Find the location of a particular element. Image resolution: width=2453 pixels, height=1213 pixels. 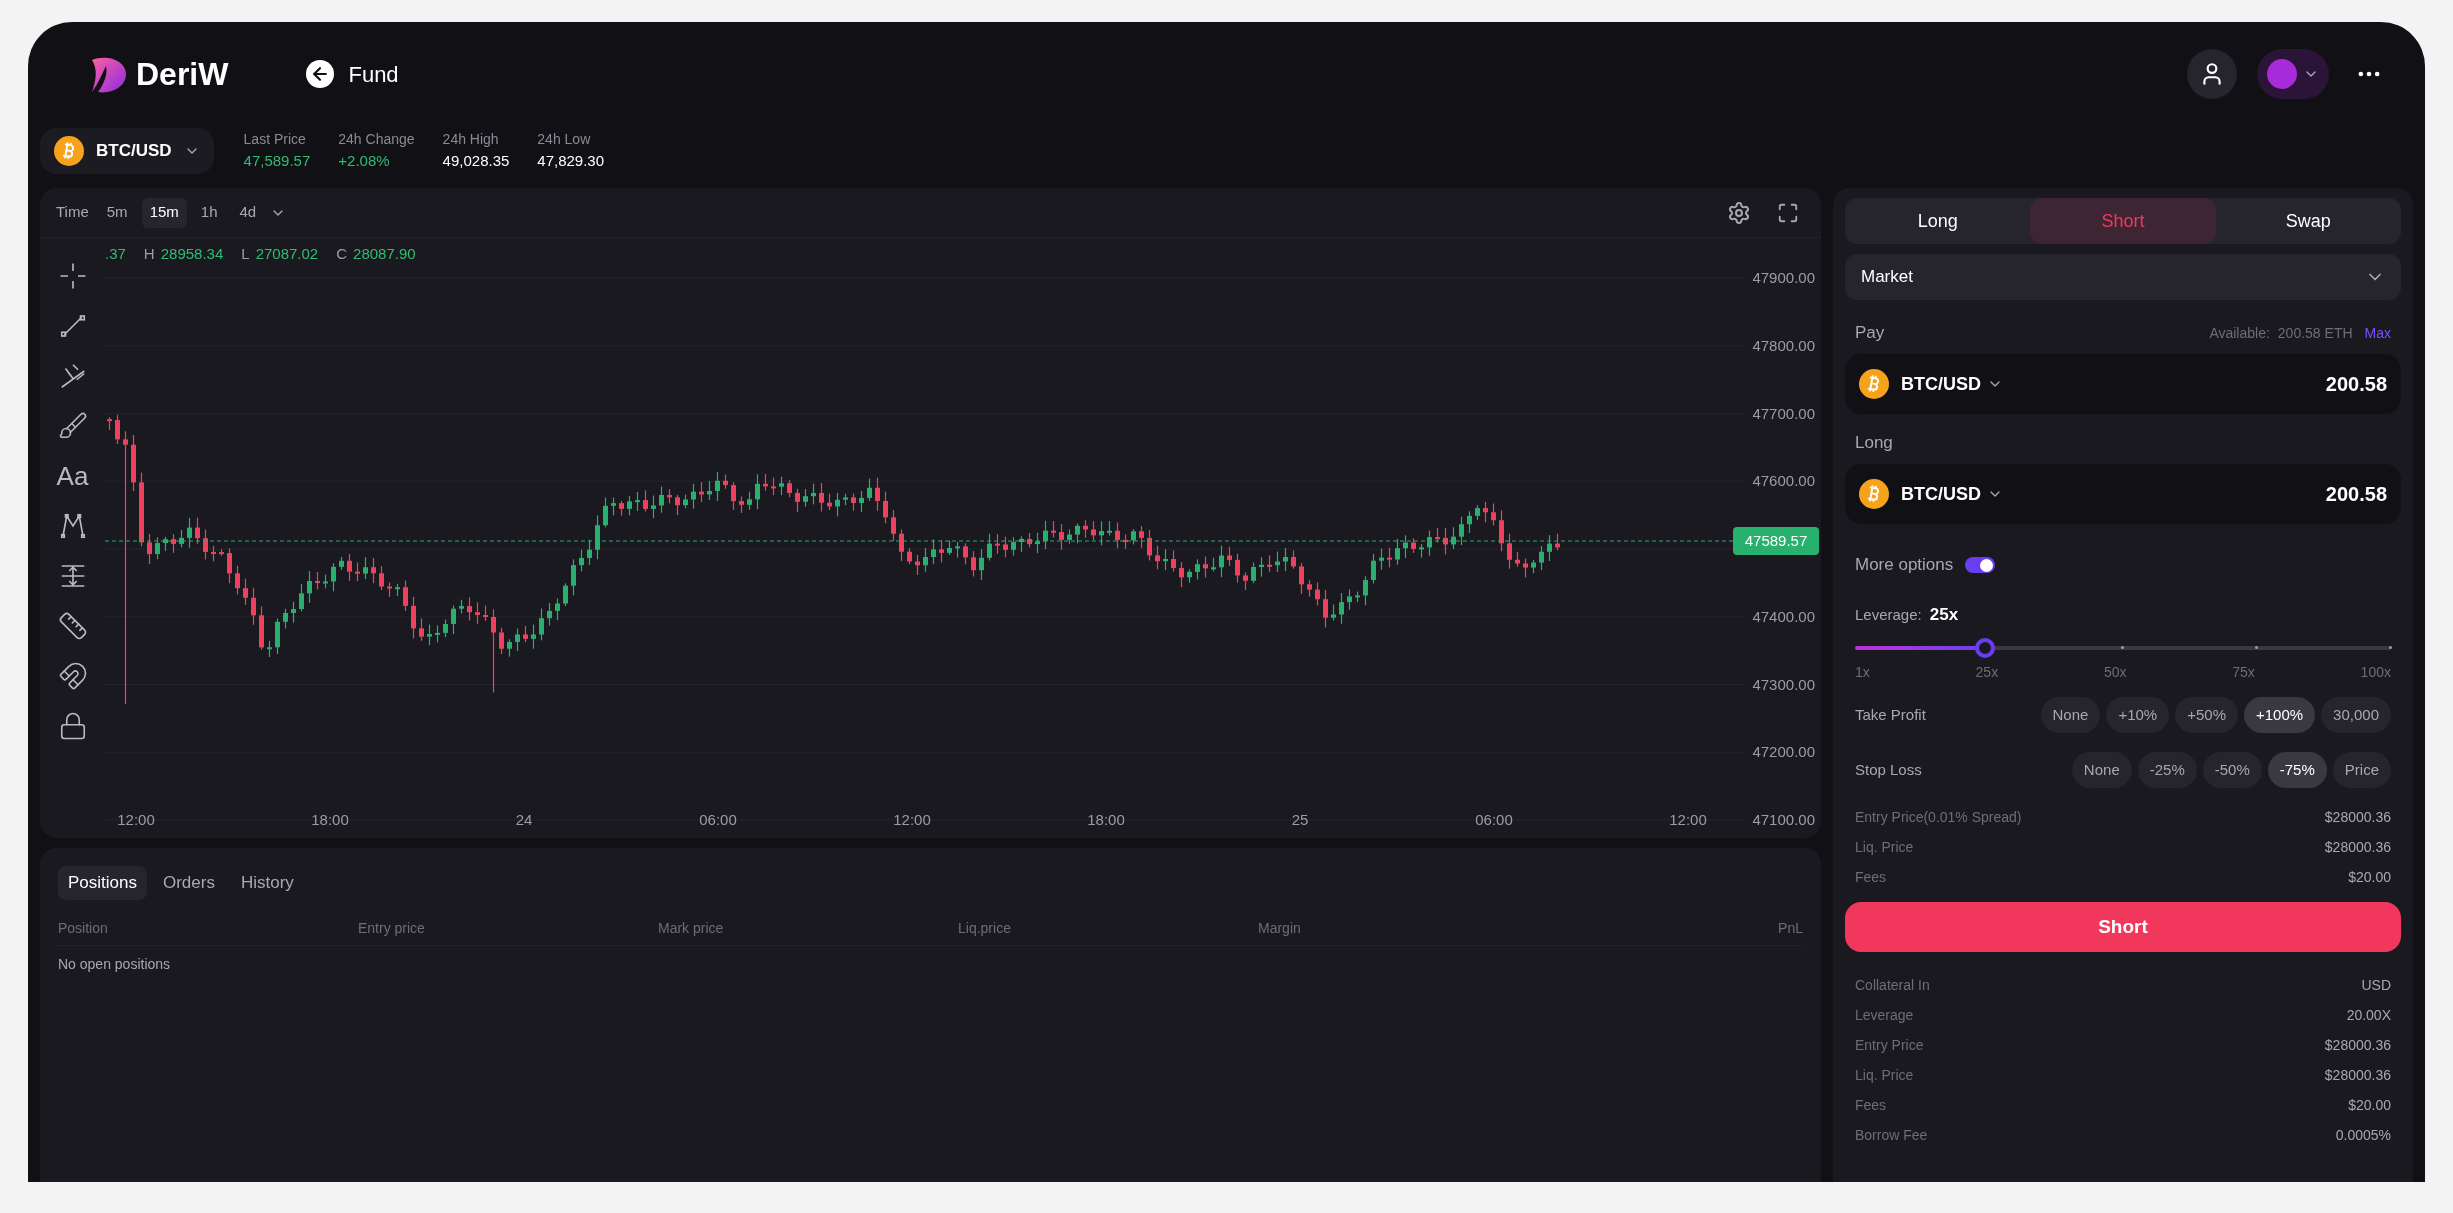

detail-label: Liq. Price is located at coordinates (1884, 1075).